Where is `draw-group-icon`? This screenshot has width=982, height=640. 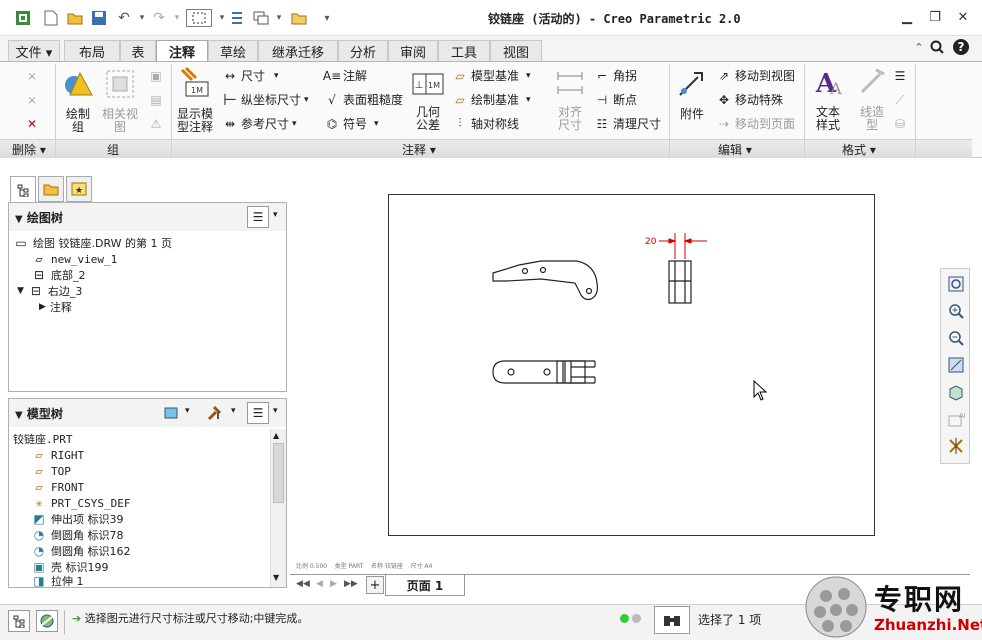
draw-group-icon is located at coordinates (78, 84).